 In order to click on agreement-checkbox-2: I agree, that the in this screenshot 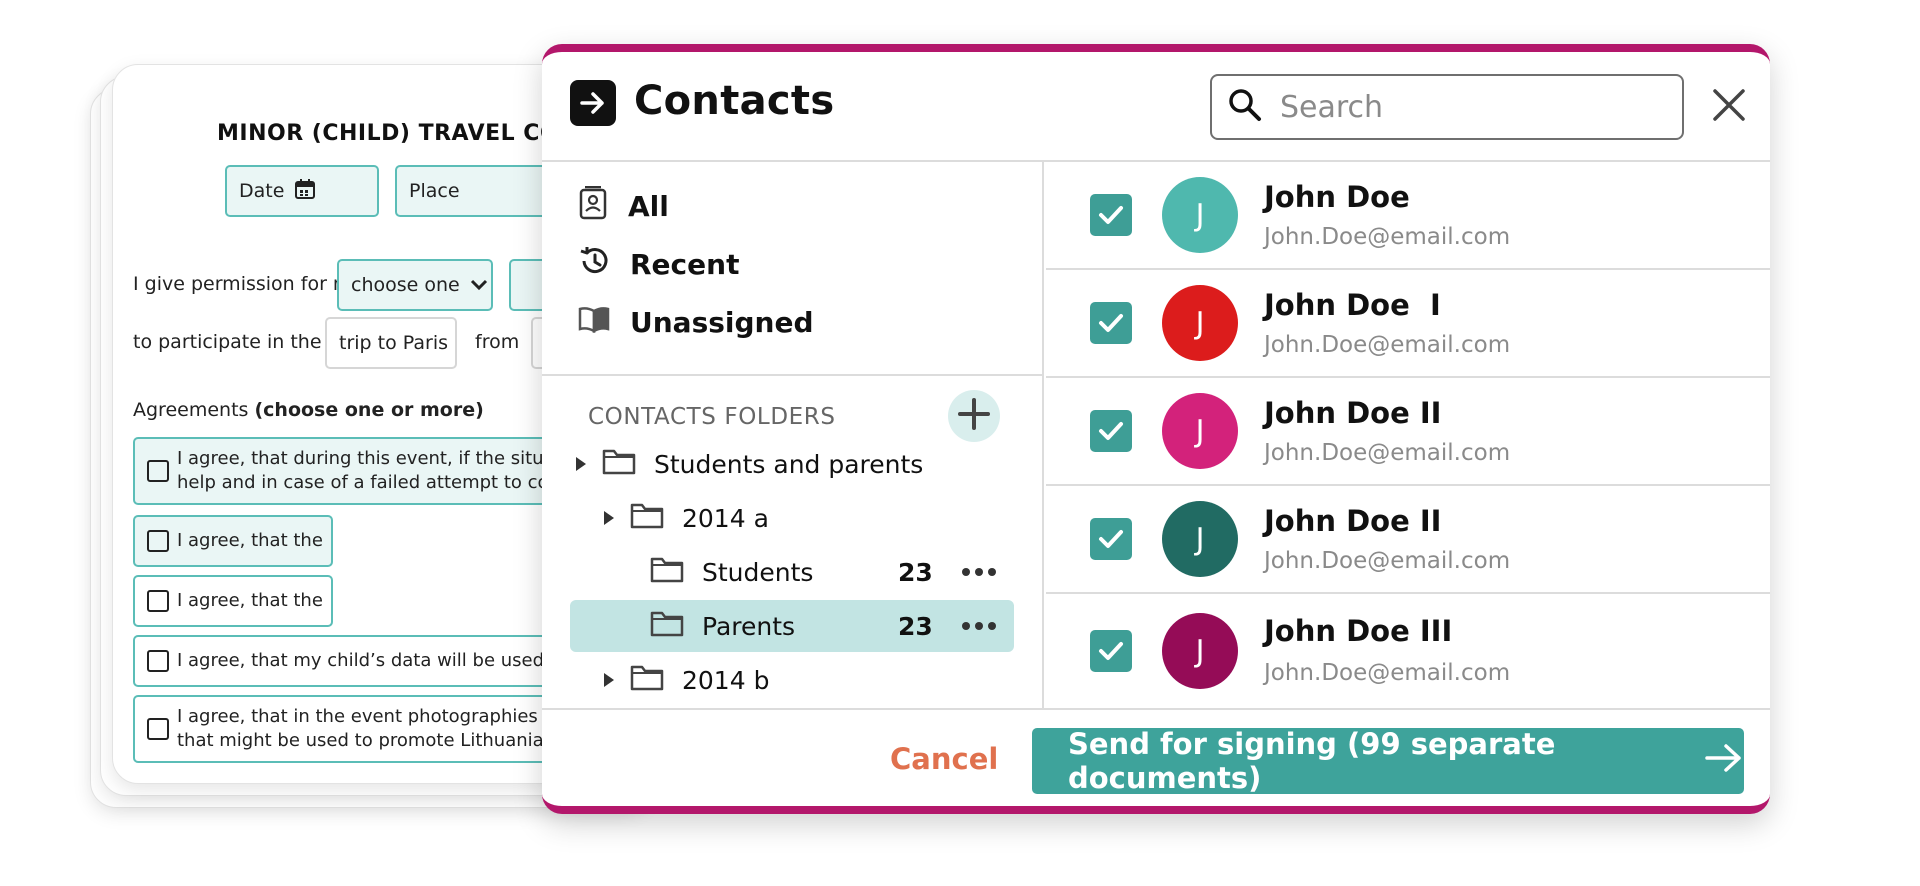, I will do `click(233, 541)`.